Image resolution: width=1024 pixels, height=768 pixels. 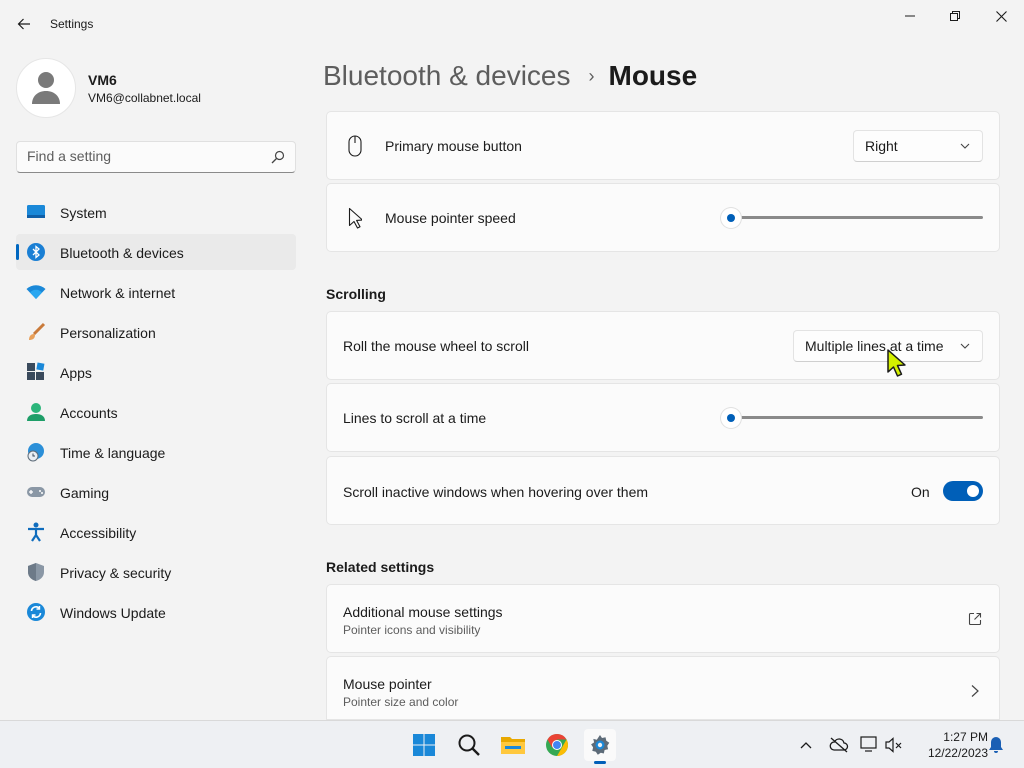 What do you see at coordinates (453, 146) in the screenshot?
I see `primary-mouse-button-label: Primary mouse button` at bounding box center [453, 146].